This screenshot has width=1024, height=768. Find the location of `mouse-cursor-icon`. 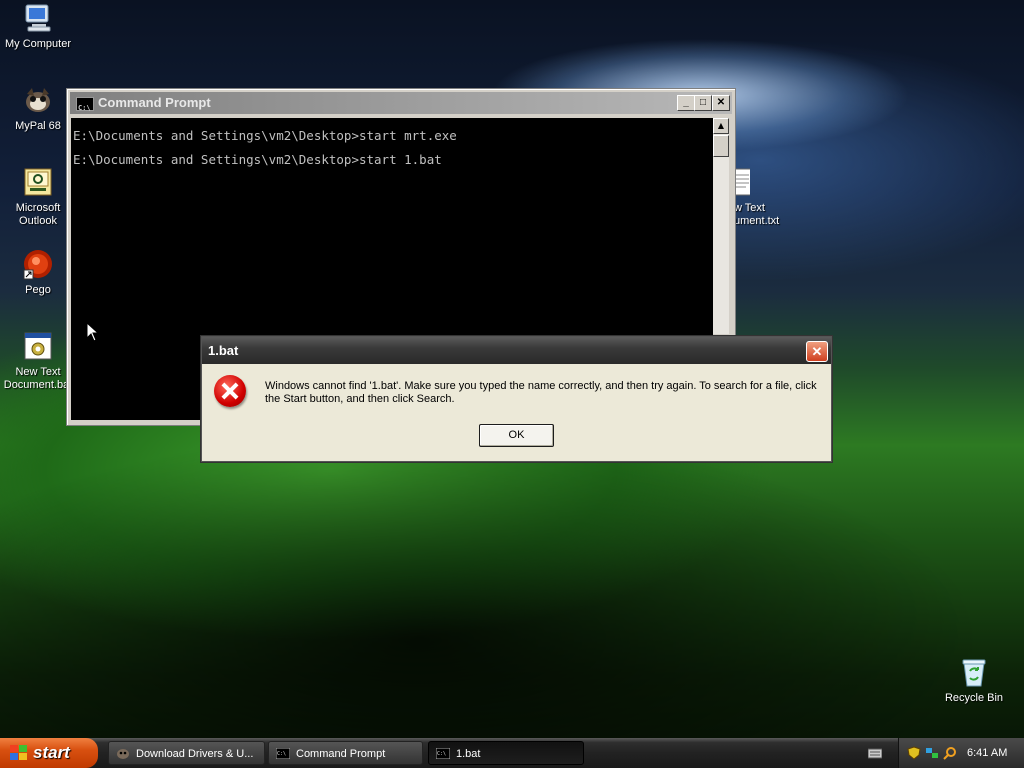

mouse-cursor-icon is located at coordinates (93, 332).